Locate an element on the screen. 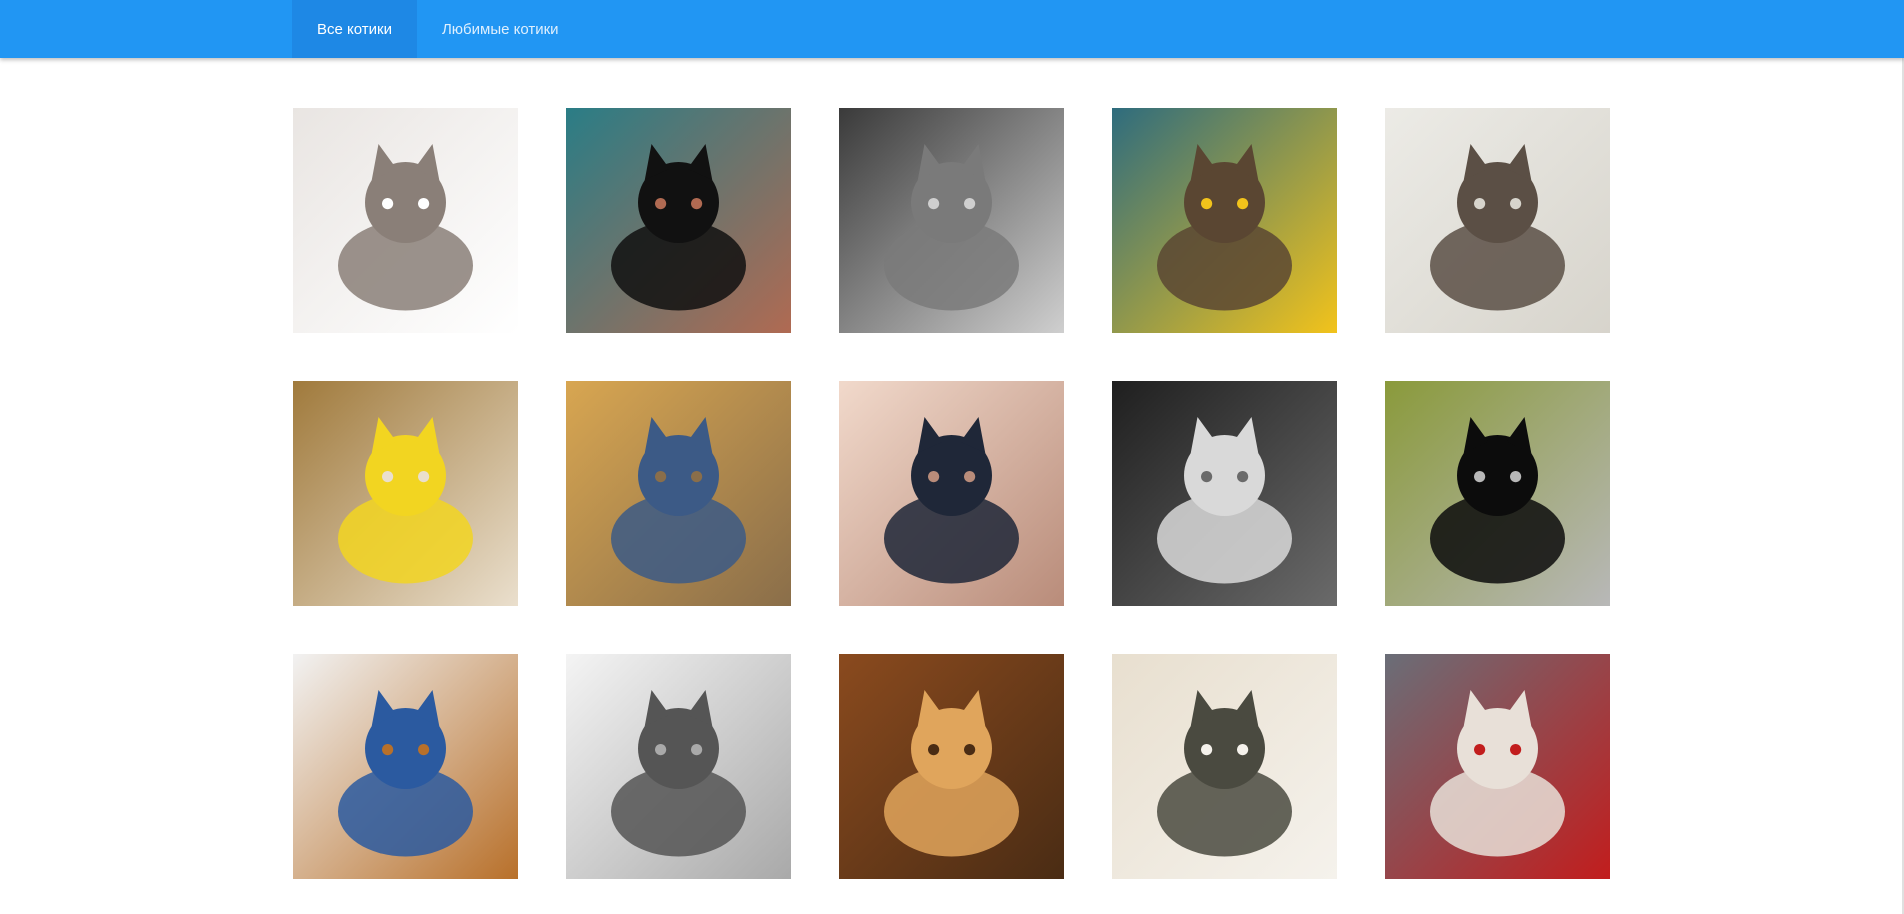 The height and width of the screenshot is (914, 1904). tab-favorite-cats: Любимые котики is located at coordinates (500, 29).